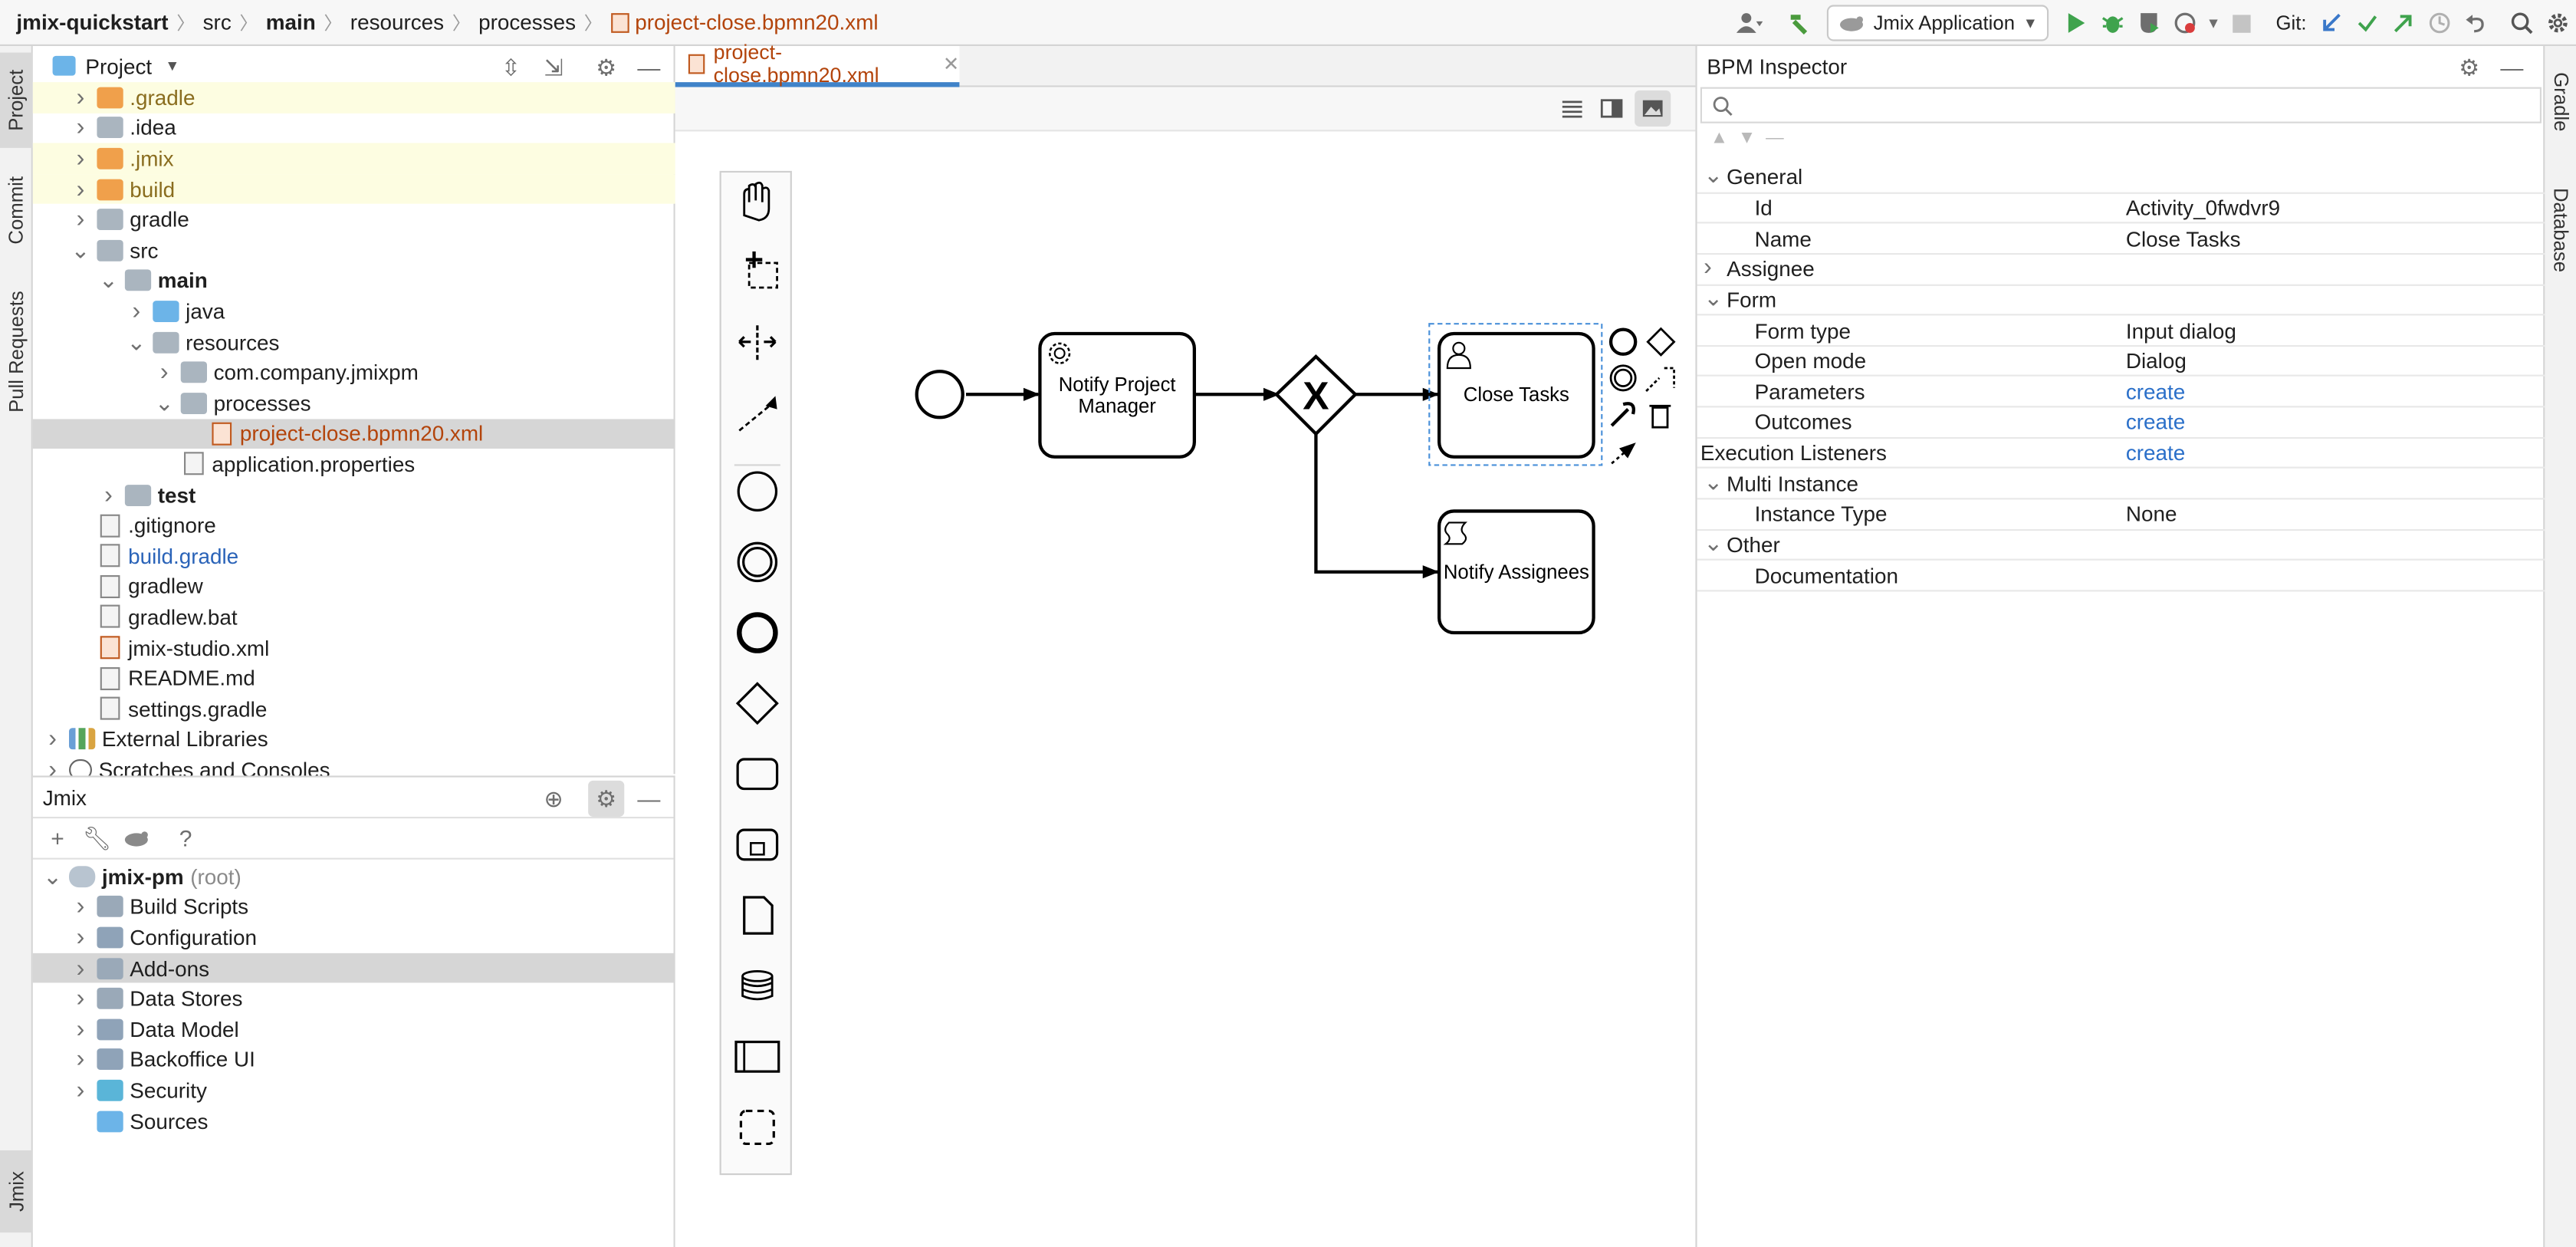  Describe the element at coordinates (2121, 454) in the screenshot. I see `property-row: Execution Listeners create` at that location.